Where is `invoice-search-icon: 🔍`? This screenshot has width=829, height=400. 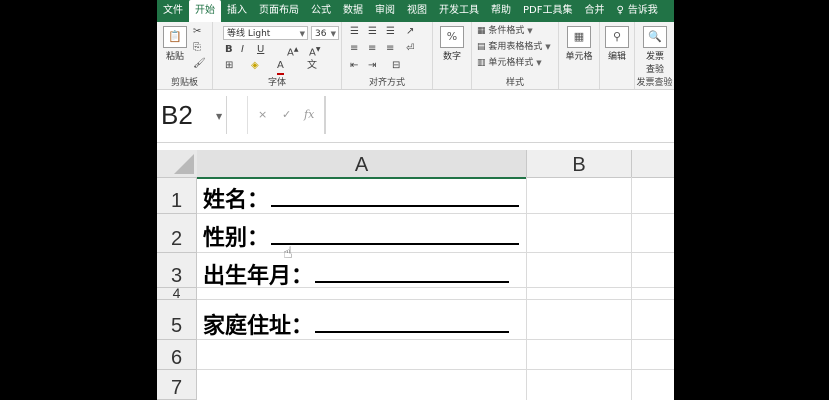
invoice-search-icon: 🔍 is located at coordinates (655, 37).